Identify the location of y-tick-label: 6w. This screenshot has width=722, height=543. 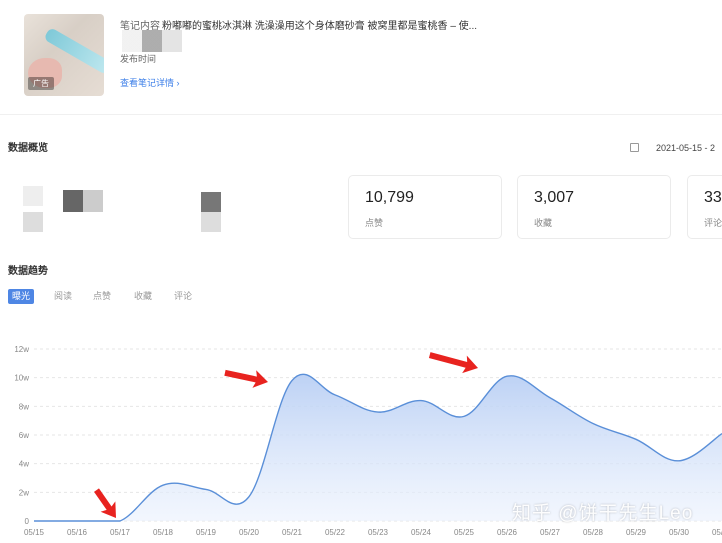
(24, 435).